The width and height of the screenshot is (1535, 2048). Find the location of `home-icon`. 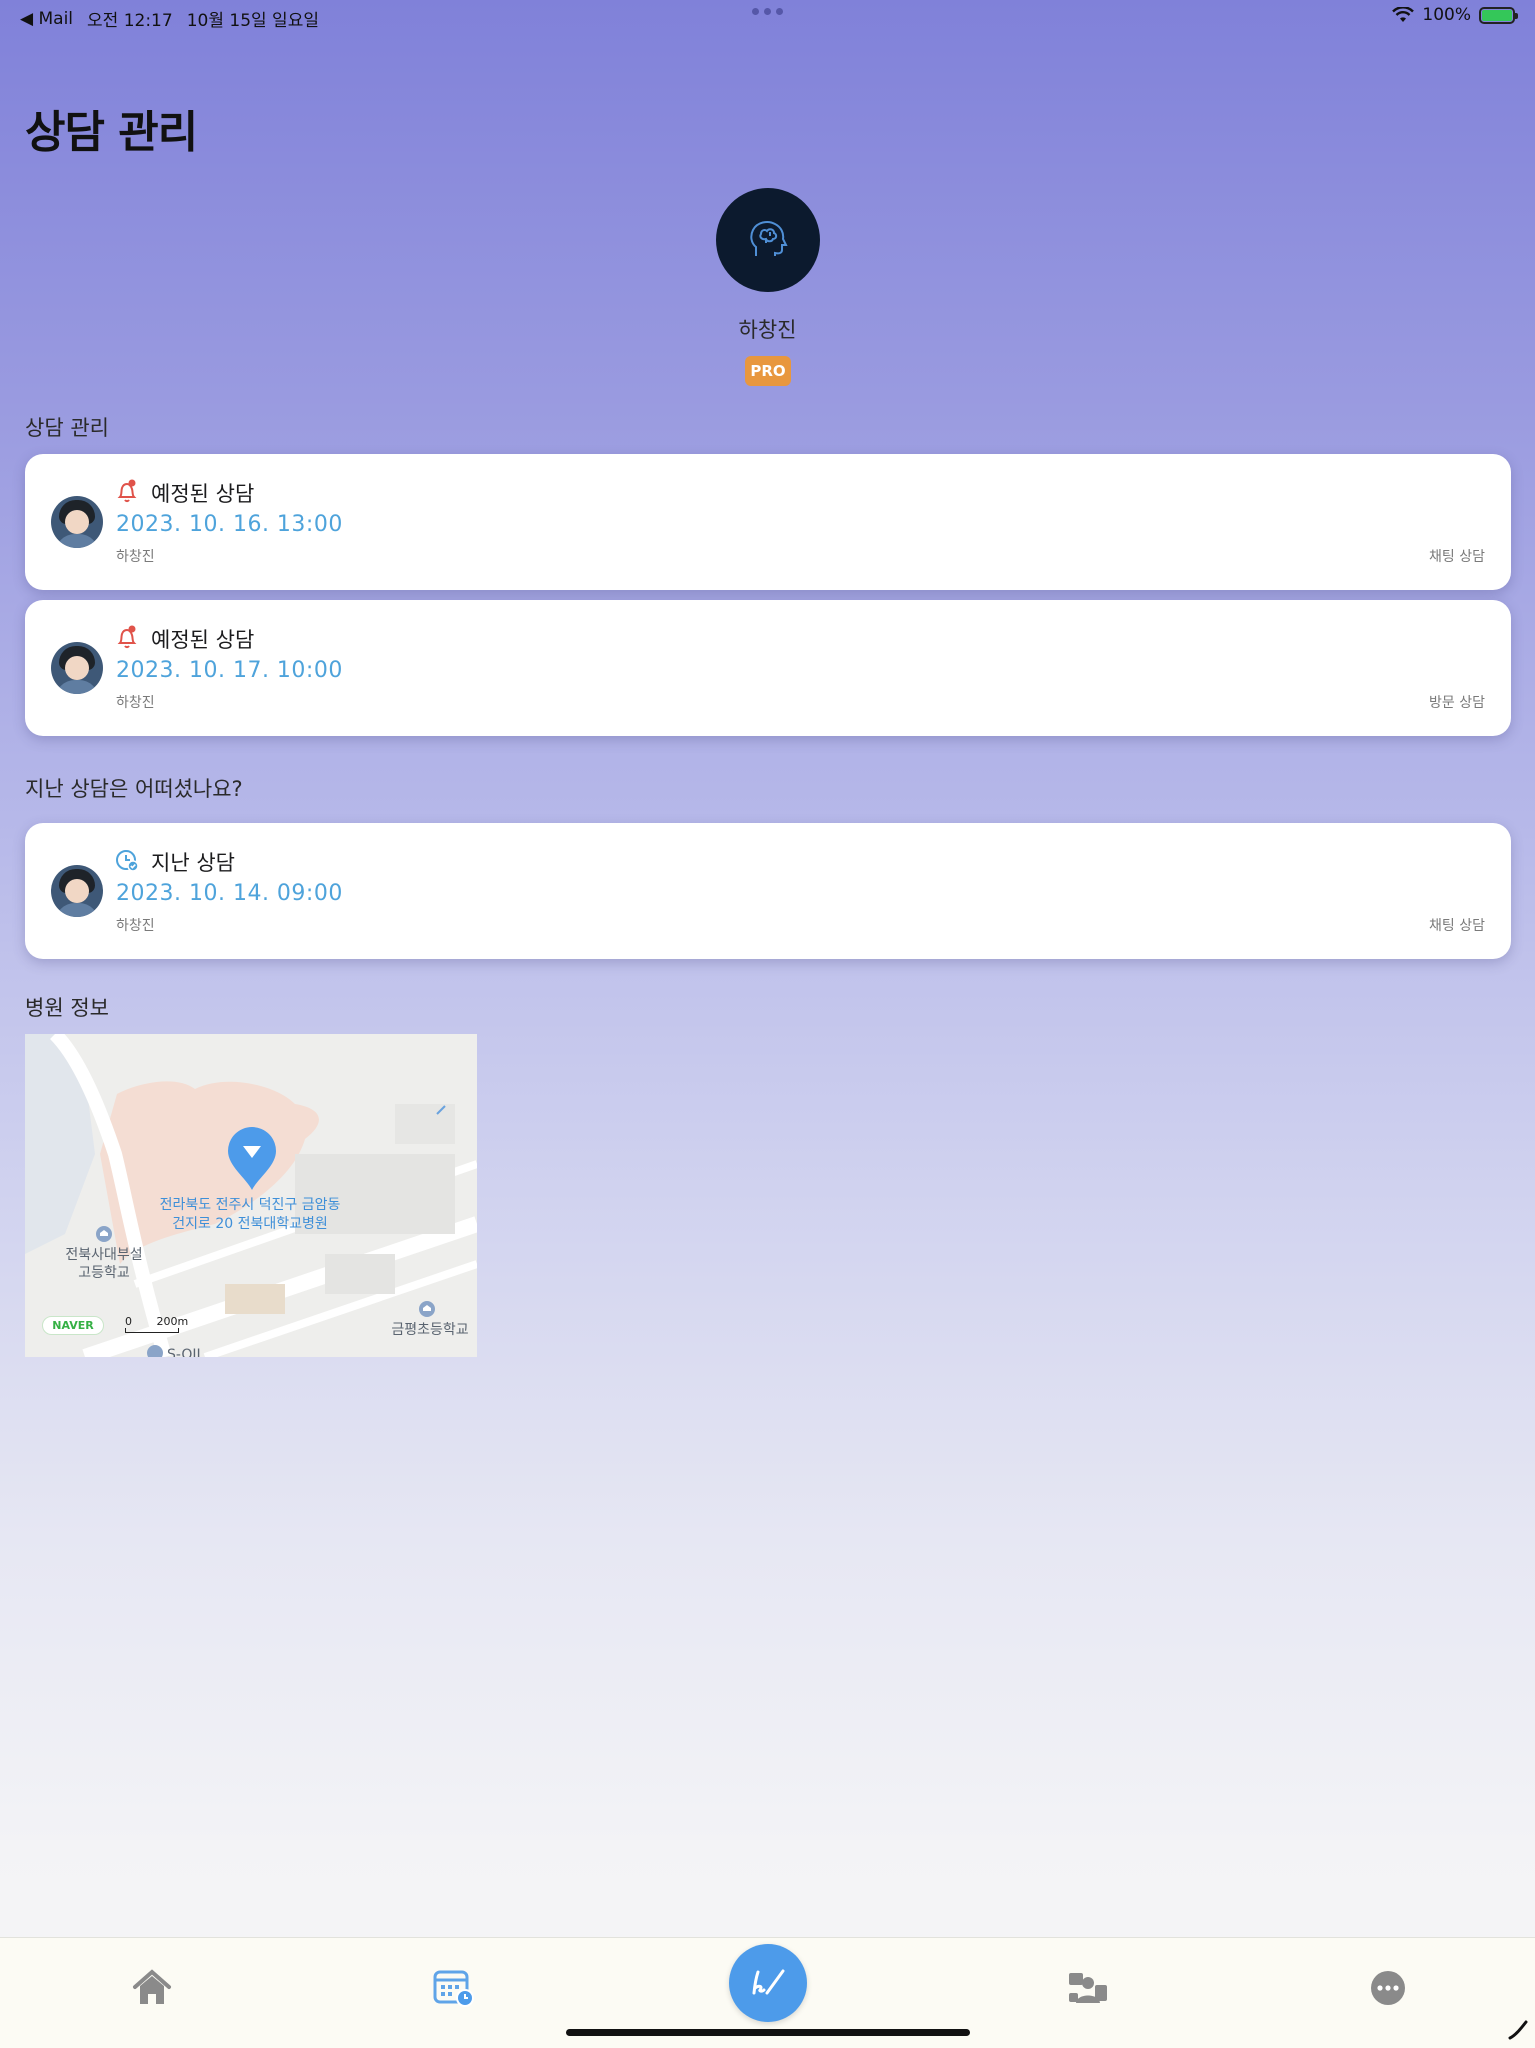

home-icon is located at coordinates (152, 1986).